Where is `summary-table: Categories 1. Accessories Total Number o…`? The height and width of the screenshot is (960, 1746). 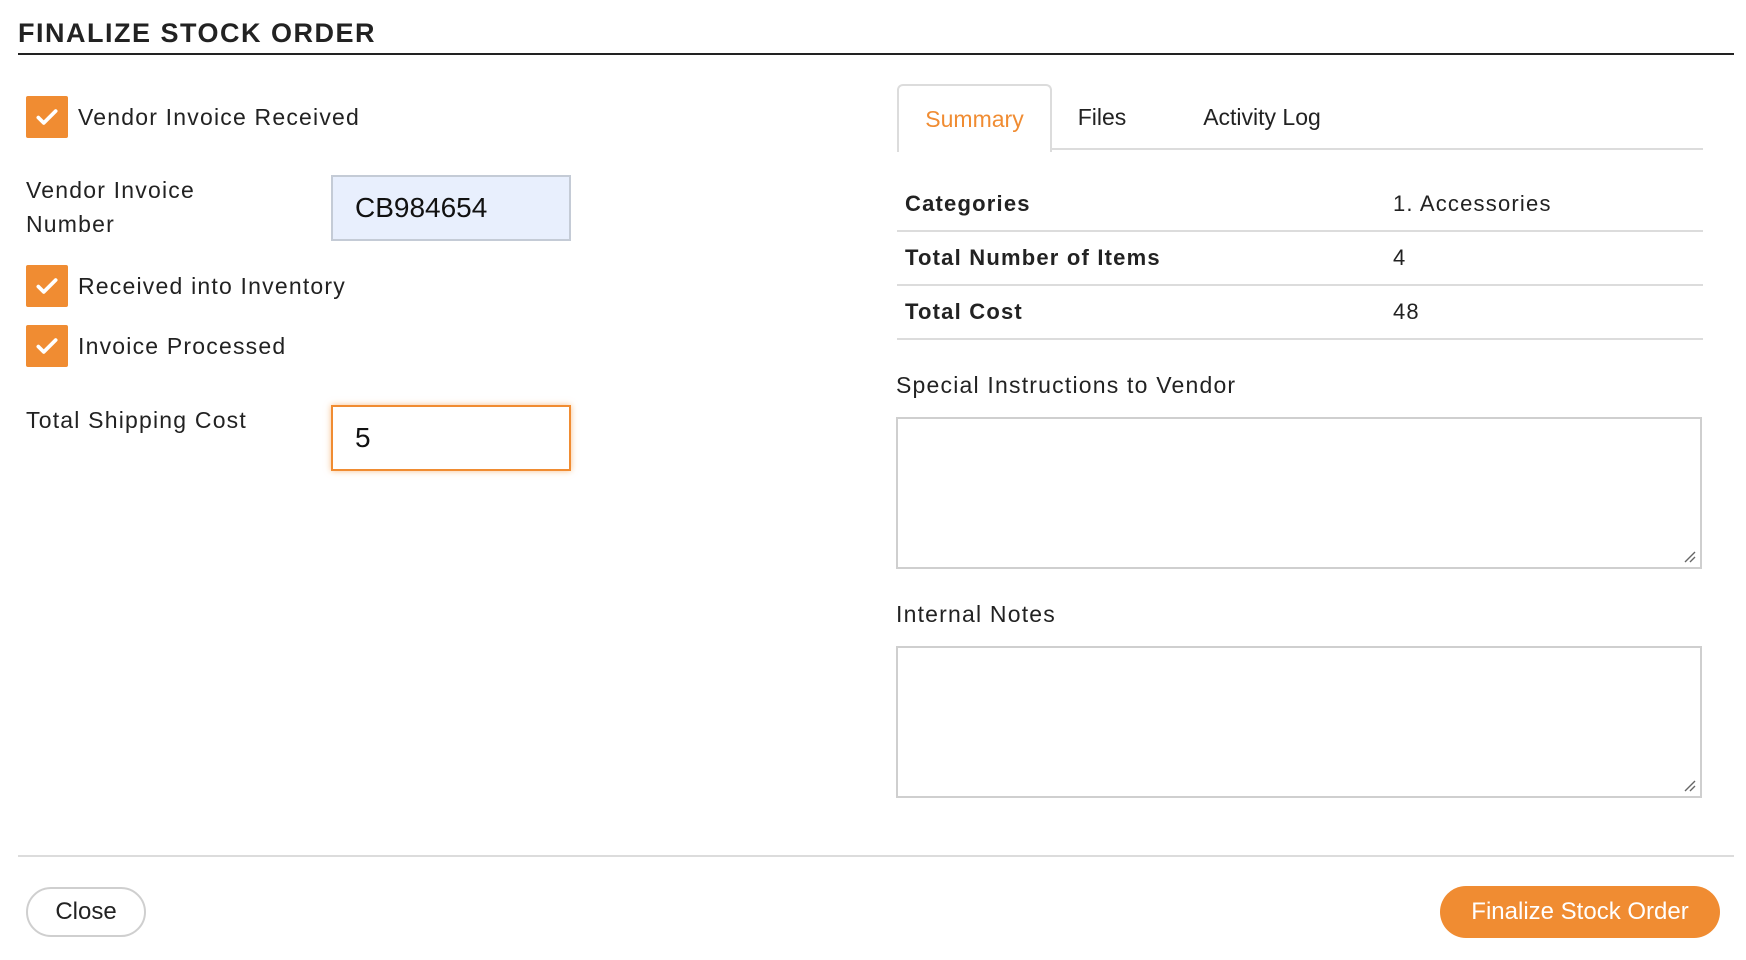 summary-table: Categories 1. Accessories Total Number o… is located at coordinates (1300, 259).